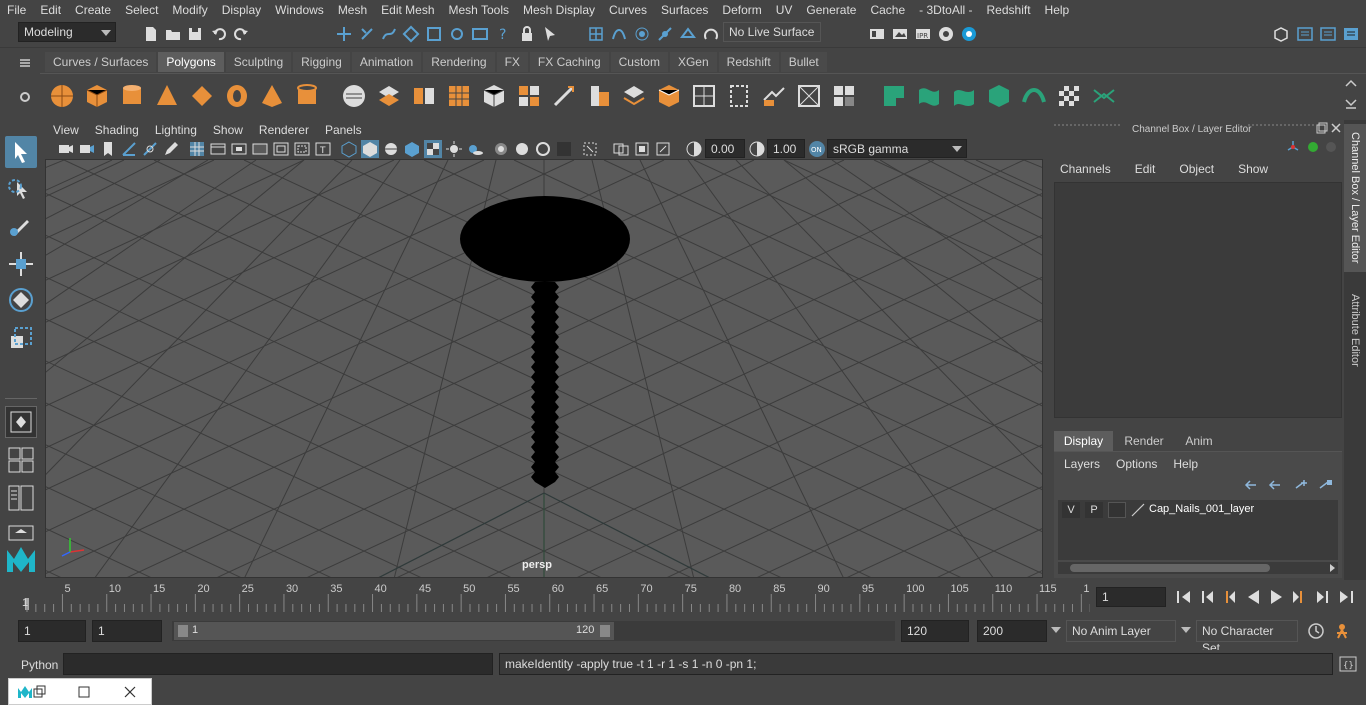 The image size is (1366, 705). I want to click on multi-cut-icon, so click(564, 96).